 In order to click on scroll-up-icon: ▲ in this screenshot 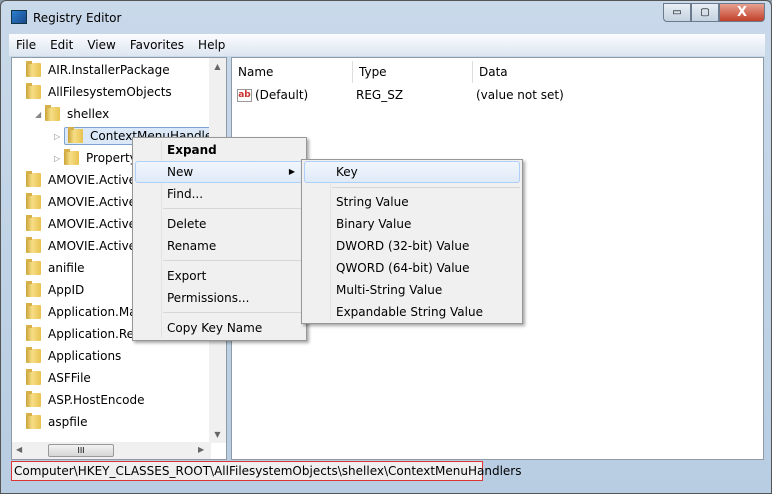, I will do `click(217, 66)`.